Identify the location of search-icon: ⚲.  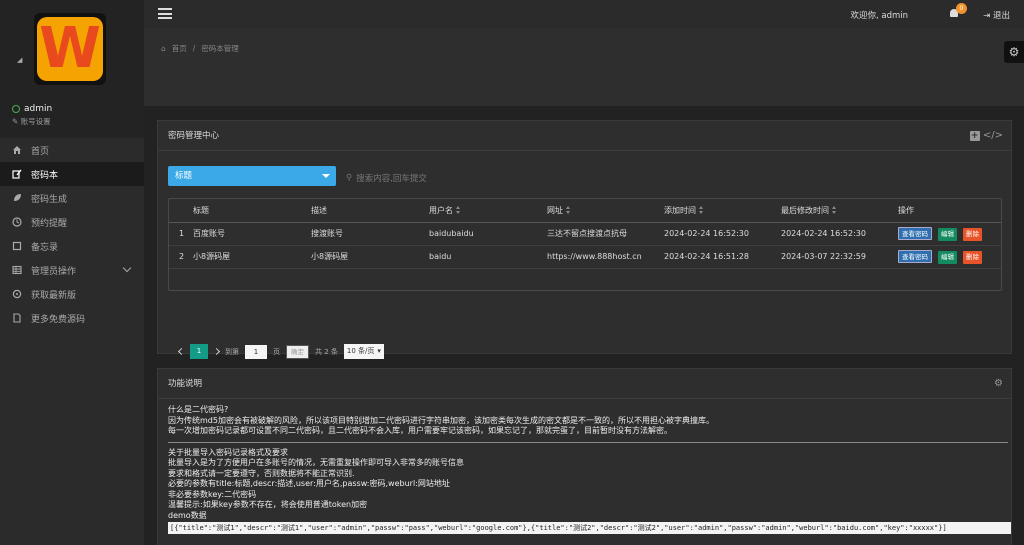
(349, 178).